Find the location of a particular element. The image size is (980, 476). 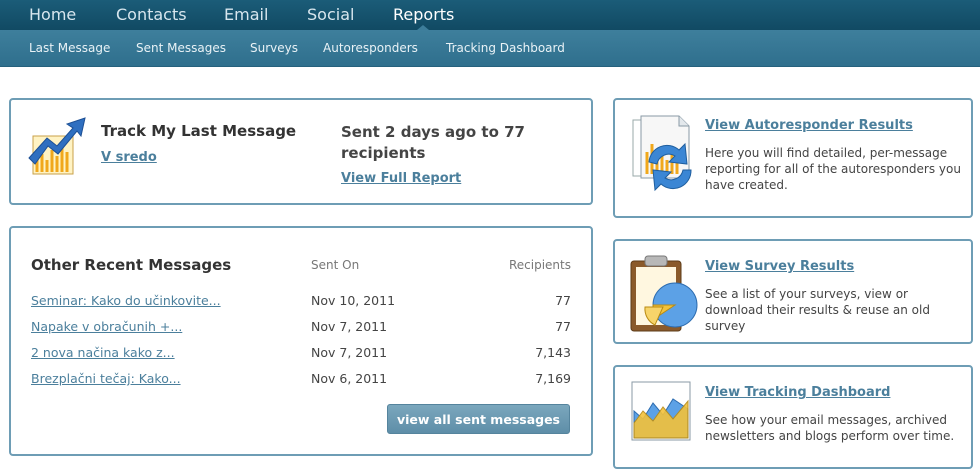

table-row: Napake v obračunih +... Nov 7, 2011 77 is located at coordinates (301, 329).